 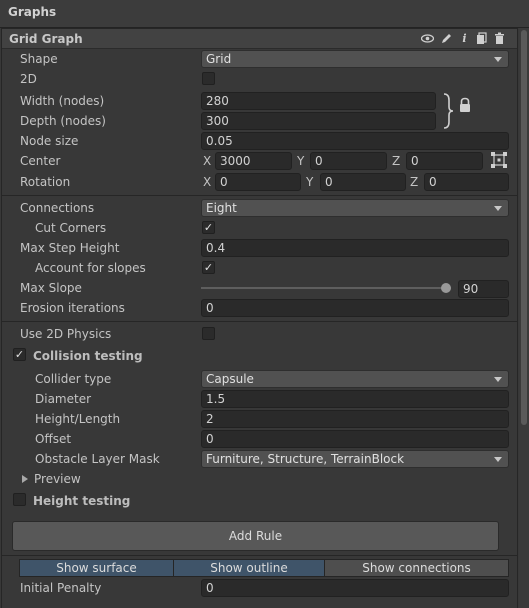 I want to click on height-length-label: Height/Length, so click(x=78, y=419).